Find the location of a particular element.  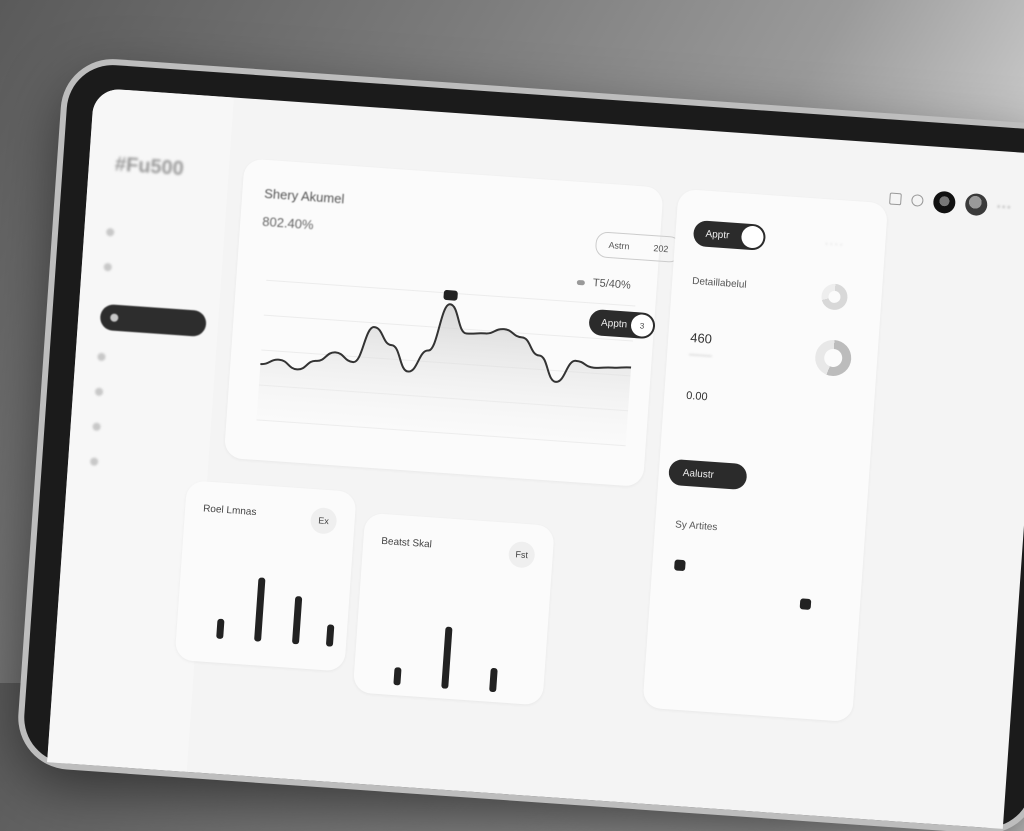

legend-value: T5/40% is located at coordinates (612, 284).